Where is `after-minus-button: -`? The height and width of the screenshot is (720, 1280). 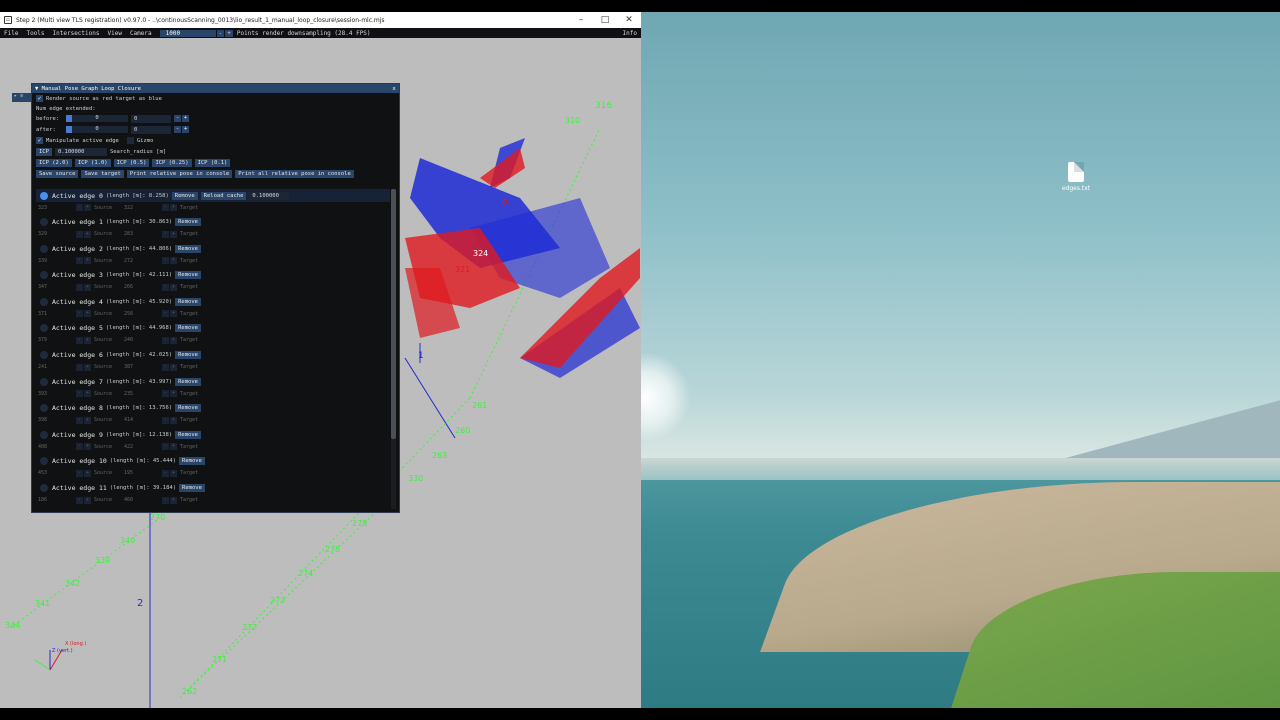
after-minus-button: - is located at coordinates (177, 129).